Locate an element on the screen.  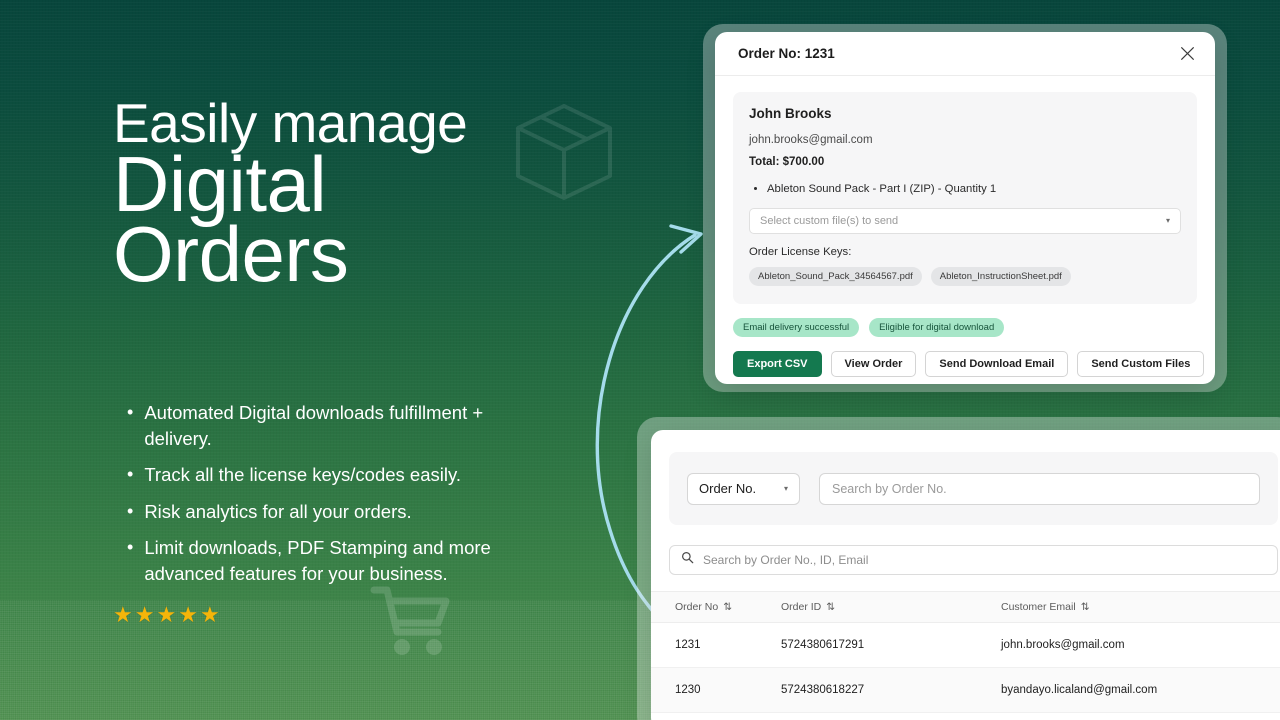
close-icon is located at coordinates (1187, 54).